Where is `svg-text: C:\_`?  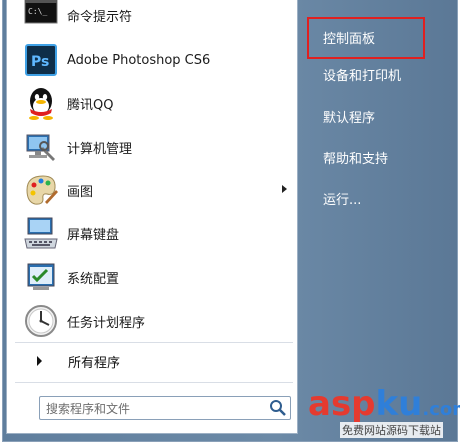 svg-text: C:\_ is located at coordinates (37, 11).